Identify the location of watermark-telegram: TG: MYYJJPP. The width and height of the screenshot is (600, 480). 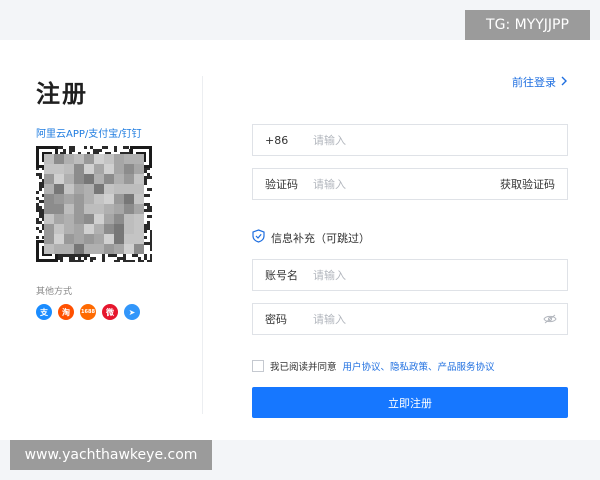
(527, 25).